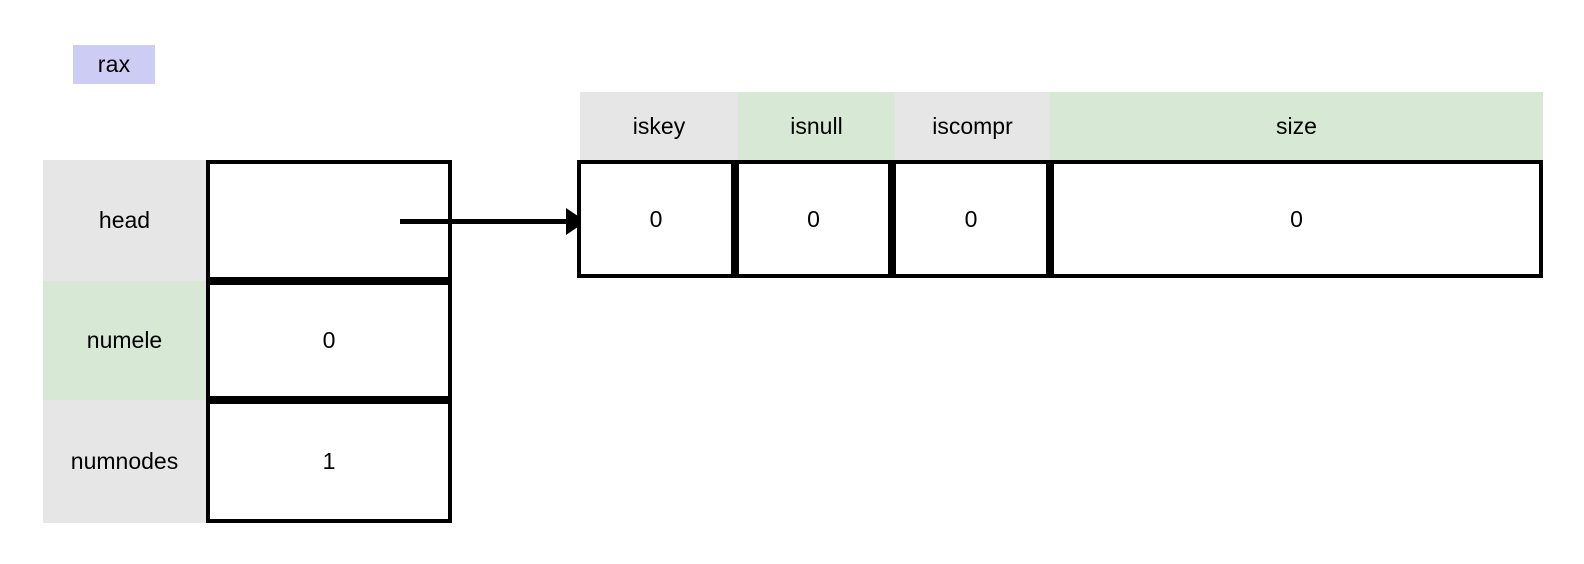 Image resolution: width=1584 pixels, height=564 pixels. Describe the element at coordinates (124, 461) in the screenshot. I see `struct-field-label-numnodes: numnodes` at that location.